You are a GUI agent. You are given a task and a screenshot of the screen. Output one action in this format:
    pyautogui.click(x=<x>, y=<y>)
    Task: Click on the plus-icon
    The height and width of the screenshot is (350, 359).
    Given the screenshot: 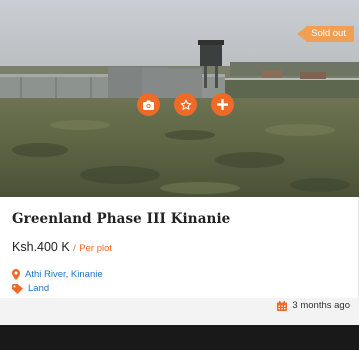 What is the action you would take?
    pyautogui.click(x=222, y=104)
    